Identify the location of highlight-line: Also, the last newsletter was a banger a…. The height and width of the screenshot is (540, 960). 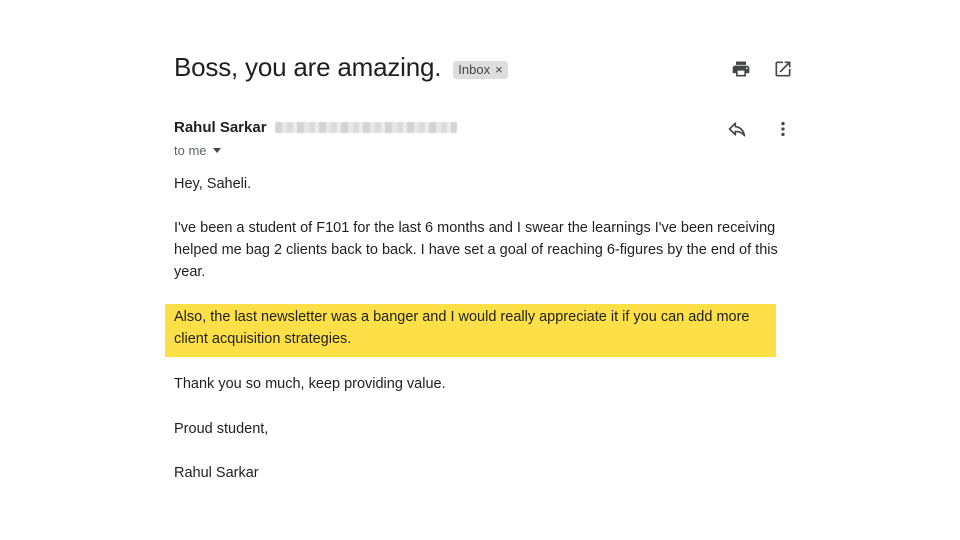
(462, 317).